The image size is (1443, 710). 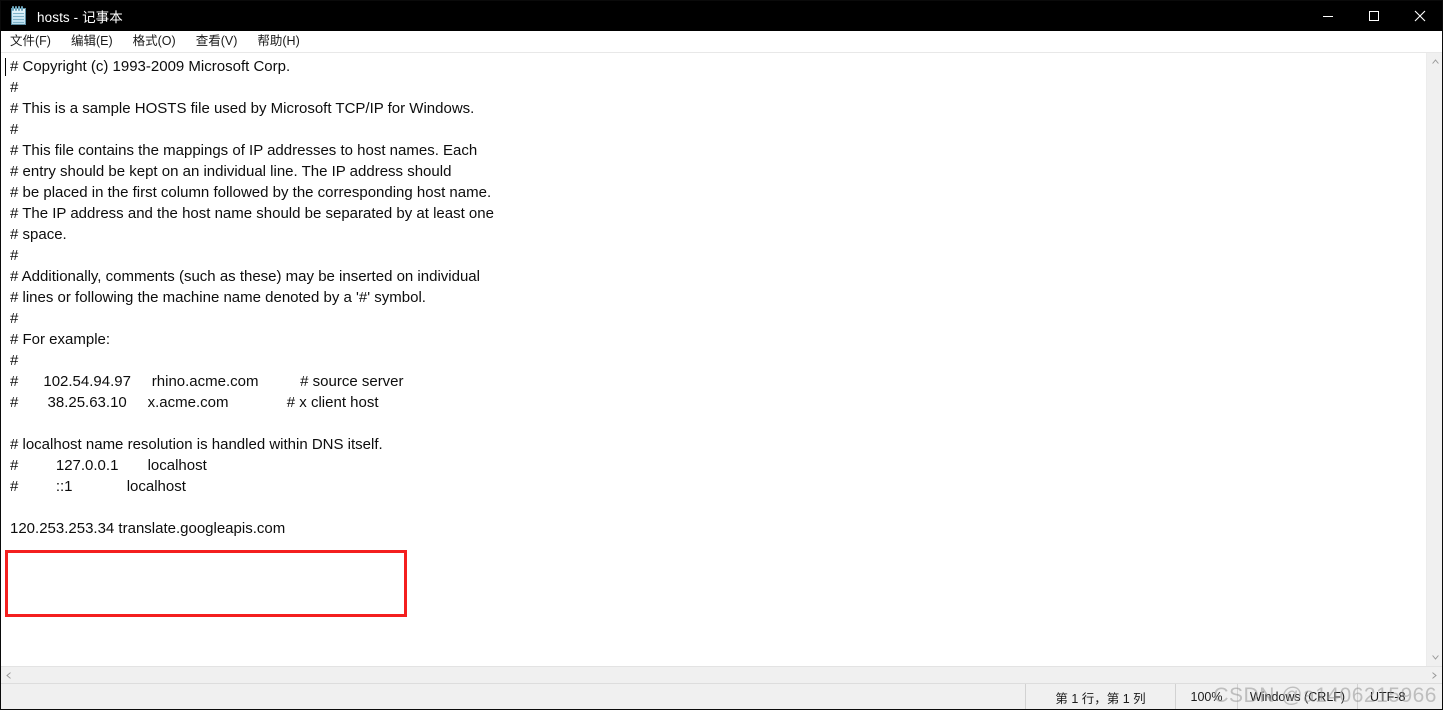 What do you see at coordinates (1400, 697) in the screenshot?
I see `status-encoding: UTF-8` at bounding box center [1400, 697].